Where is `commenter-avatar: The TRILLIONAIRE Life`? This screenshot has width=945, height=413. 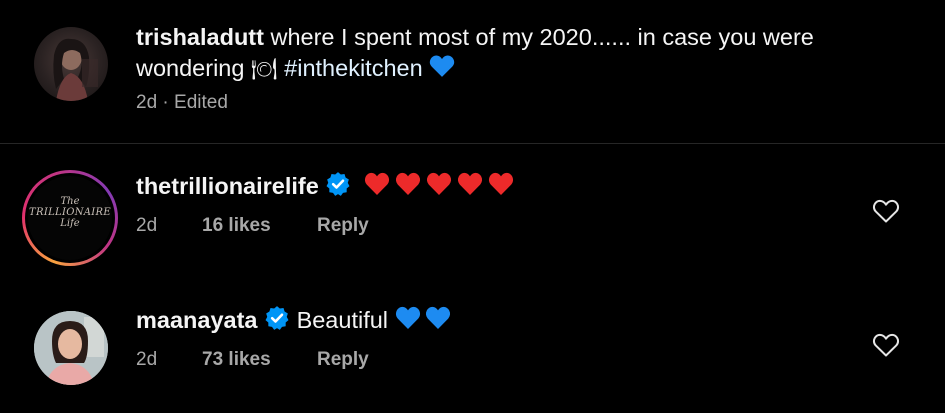
commenter-avatar: The TRILLIONAIRE Life is located at coordinates (70, 218).